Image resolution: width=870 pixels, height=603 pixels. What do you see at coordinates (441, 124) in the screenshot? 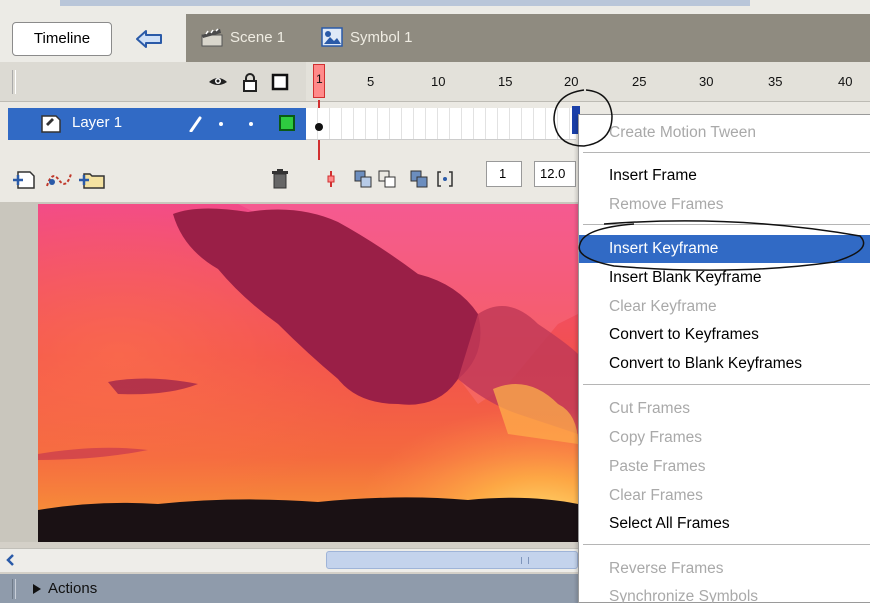
I see `frames-row` at bounding box center [441, 124].